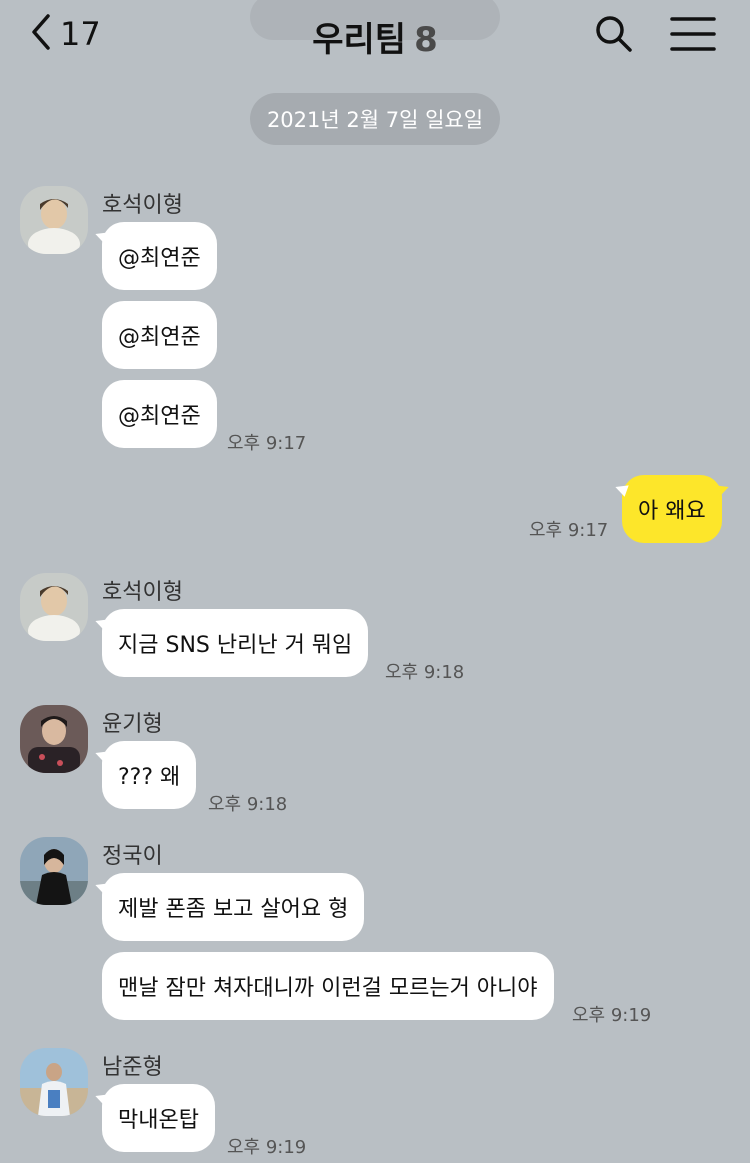  I want to click on menu-button, so click(693, 34).